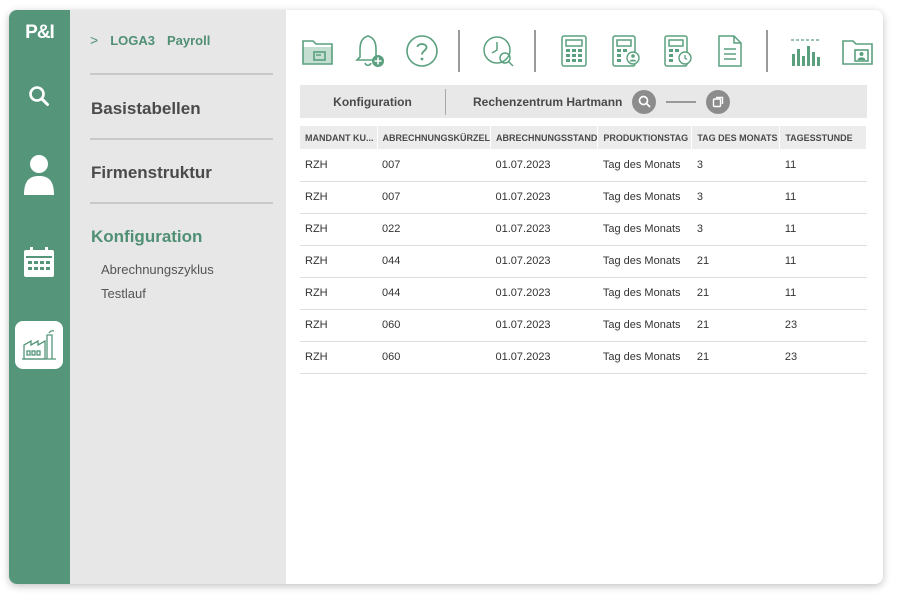 This screenshot has width=900, height=600. I want to click on filter-tab-konfiguration: Konfiguration, so click(372, 101).